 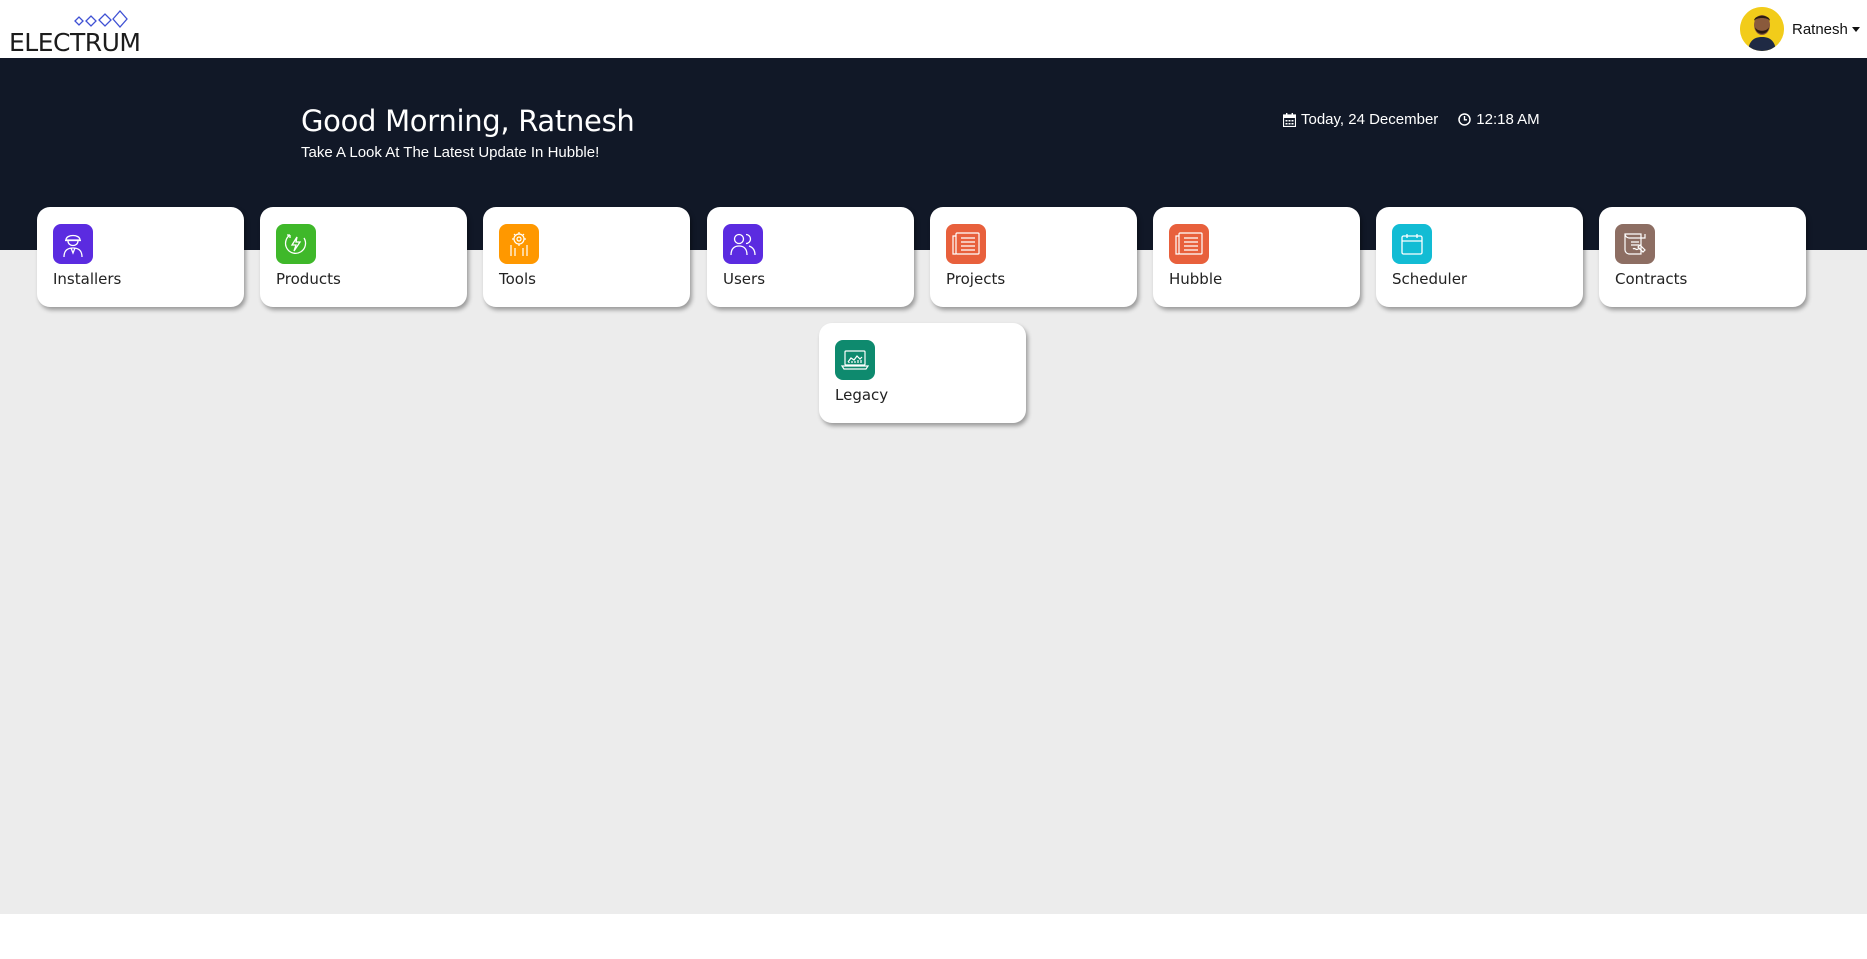 What do you see at coordinates (1196, 279) in the screenshot?
I see `module-label: Hubble` at bounding box center [1196, 279].